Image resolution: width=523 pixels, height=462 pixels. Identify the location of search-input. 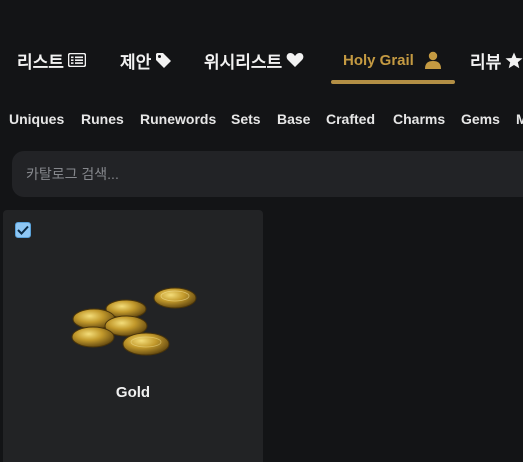
(266, 174).